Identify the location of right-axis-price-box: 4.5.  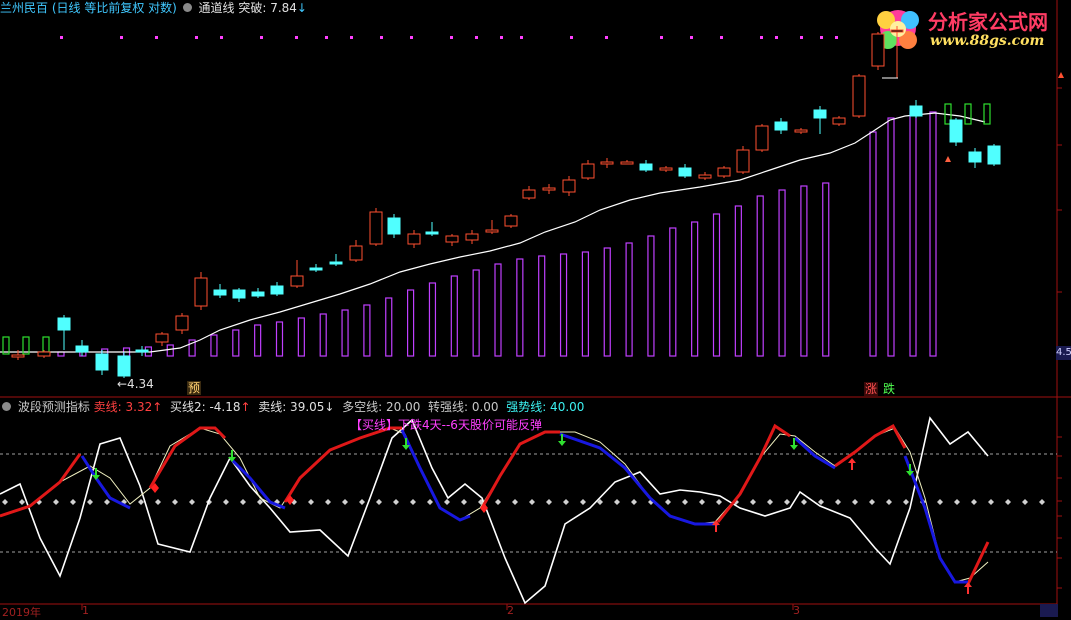
(1063, 353).